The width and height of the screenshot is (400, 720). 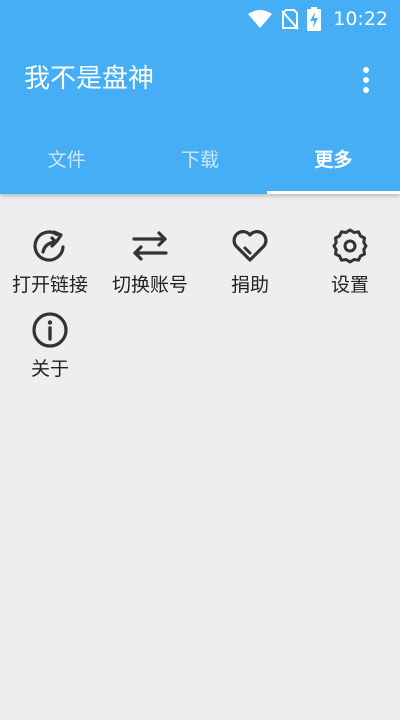 I want to click on battery-charging-icon, so click(x=314, y=19).